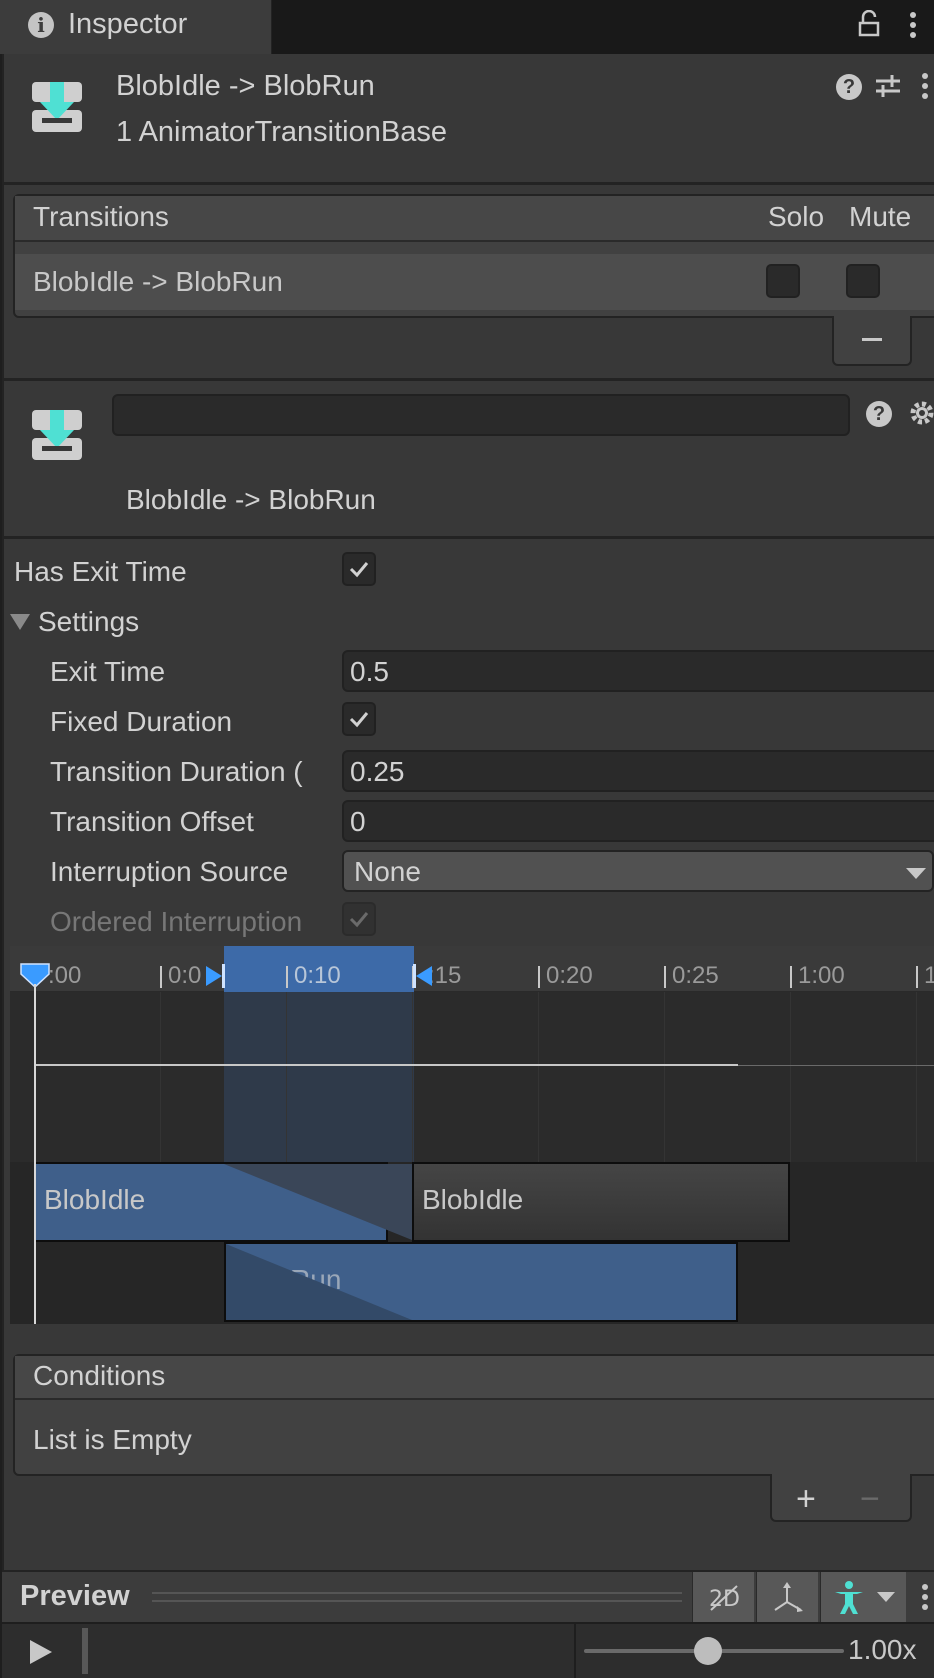  What do you see at coordinates (100, 571) in the screenshot?
I see `has-exit-time-label: Has Exit Time` at bounding box center [100, 571].